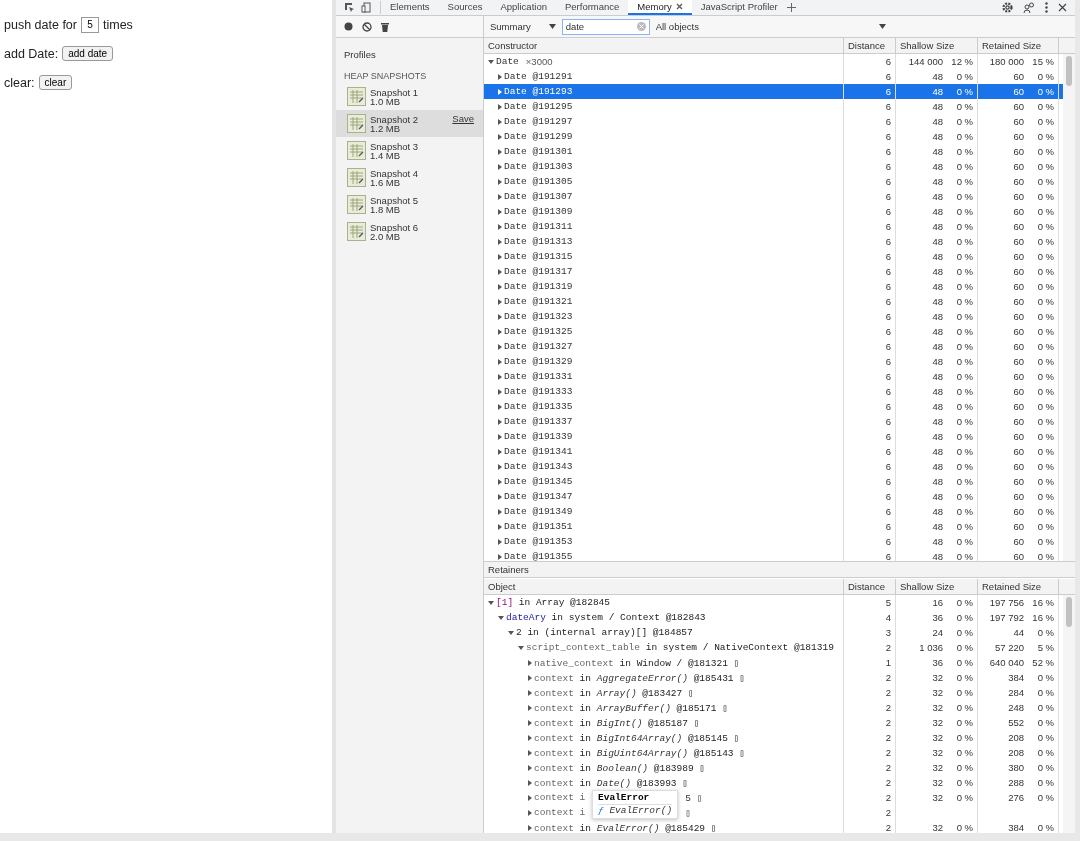  What do you see at coordinates (465, 7) in the screenshot?
I see `tab: Sources` at bounding box center [465, 7].